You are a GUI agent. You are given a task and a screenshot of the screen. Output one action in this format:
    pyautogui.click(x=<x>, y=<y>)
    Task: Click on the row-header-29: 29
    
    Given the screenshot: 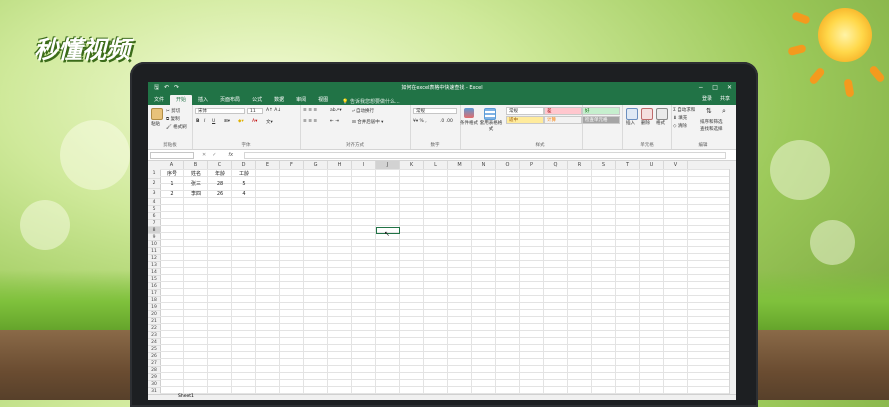 What is the action you would take?
    pyautogui.click(x=154, y=377)
    